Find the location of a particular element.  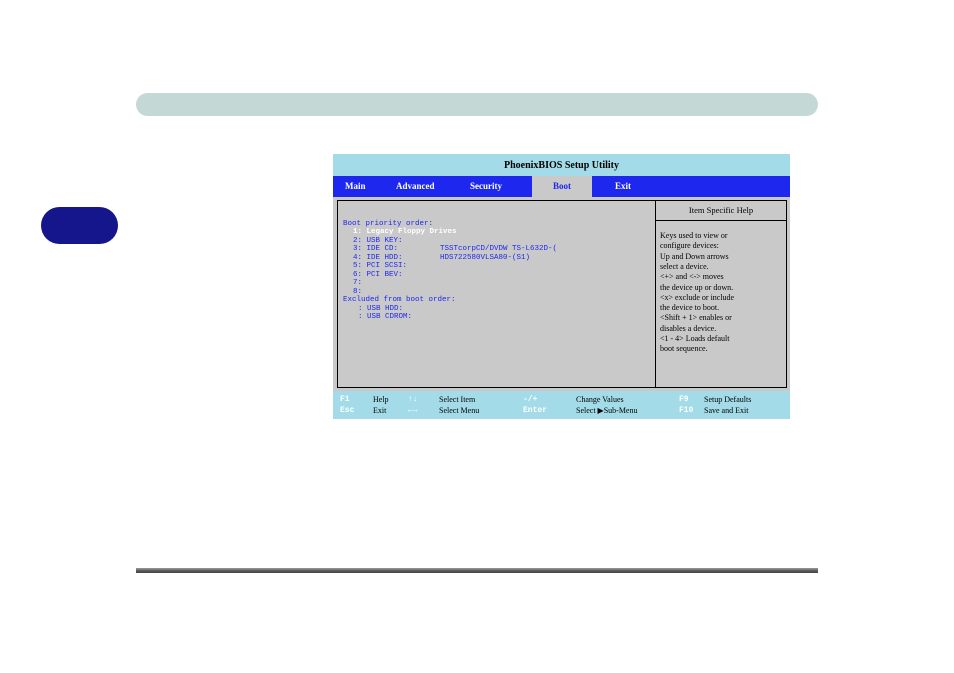

help-header: Item Specific Help is located at coordinates (721, 211).